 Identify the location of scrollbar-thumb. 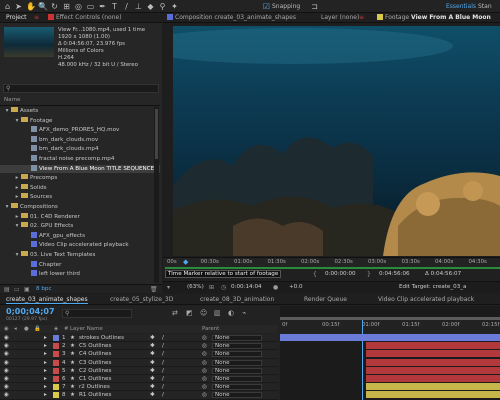
(156, 134).